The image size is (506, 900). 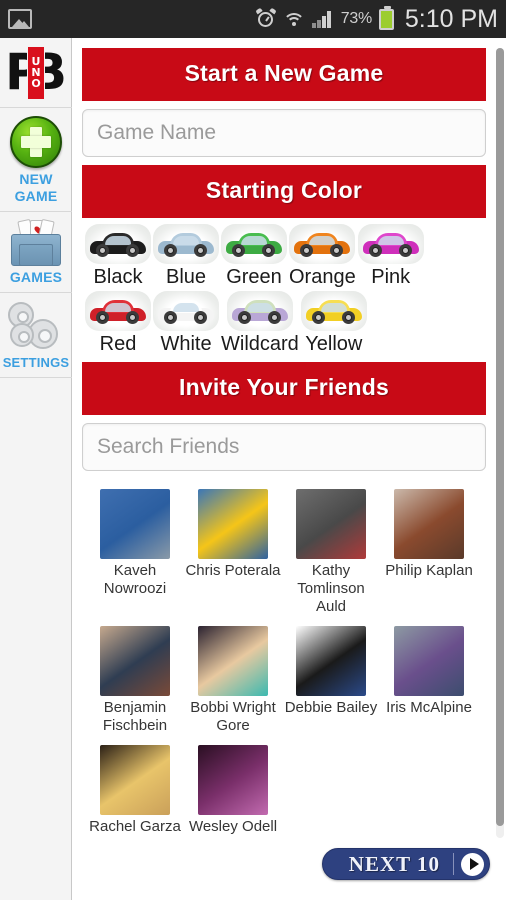 I want to click on color-option-blue: Blue, so click(x=186, y=256).